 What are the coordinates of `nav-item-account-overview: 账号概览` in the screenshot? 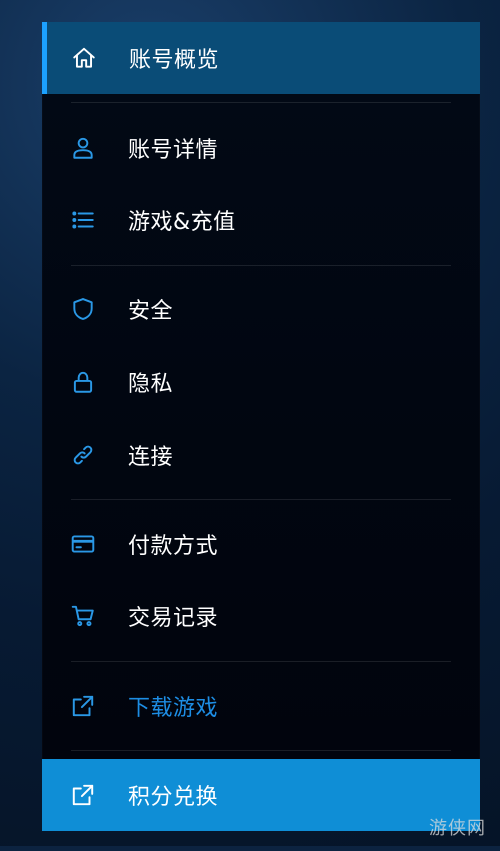 It's located at (261, 58).